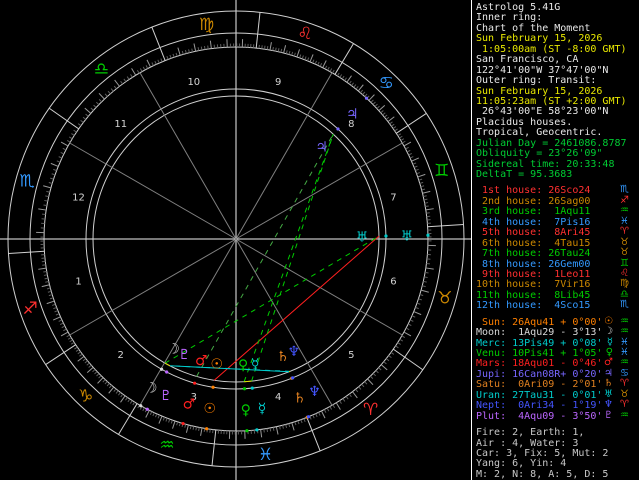 This screenshot has width=640, height=480. I want to click on house-number-2: 2, so click(121, 355).